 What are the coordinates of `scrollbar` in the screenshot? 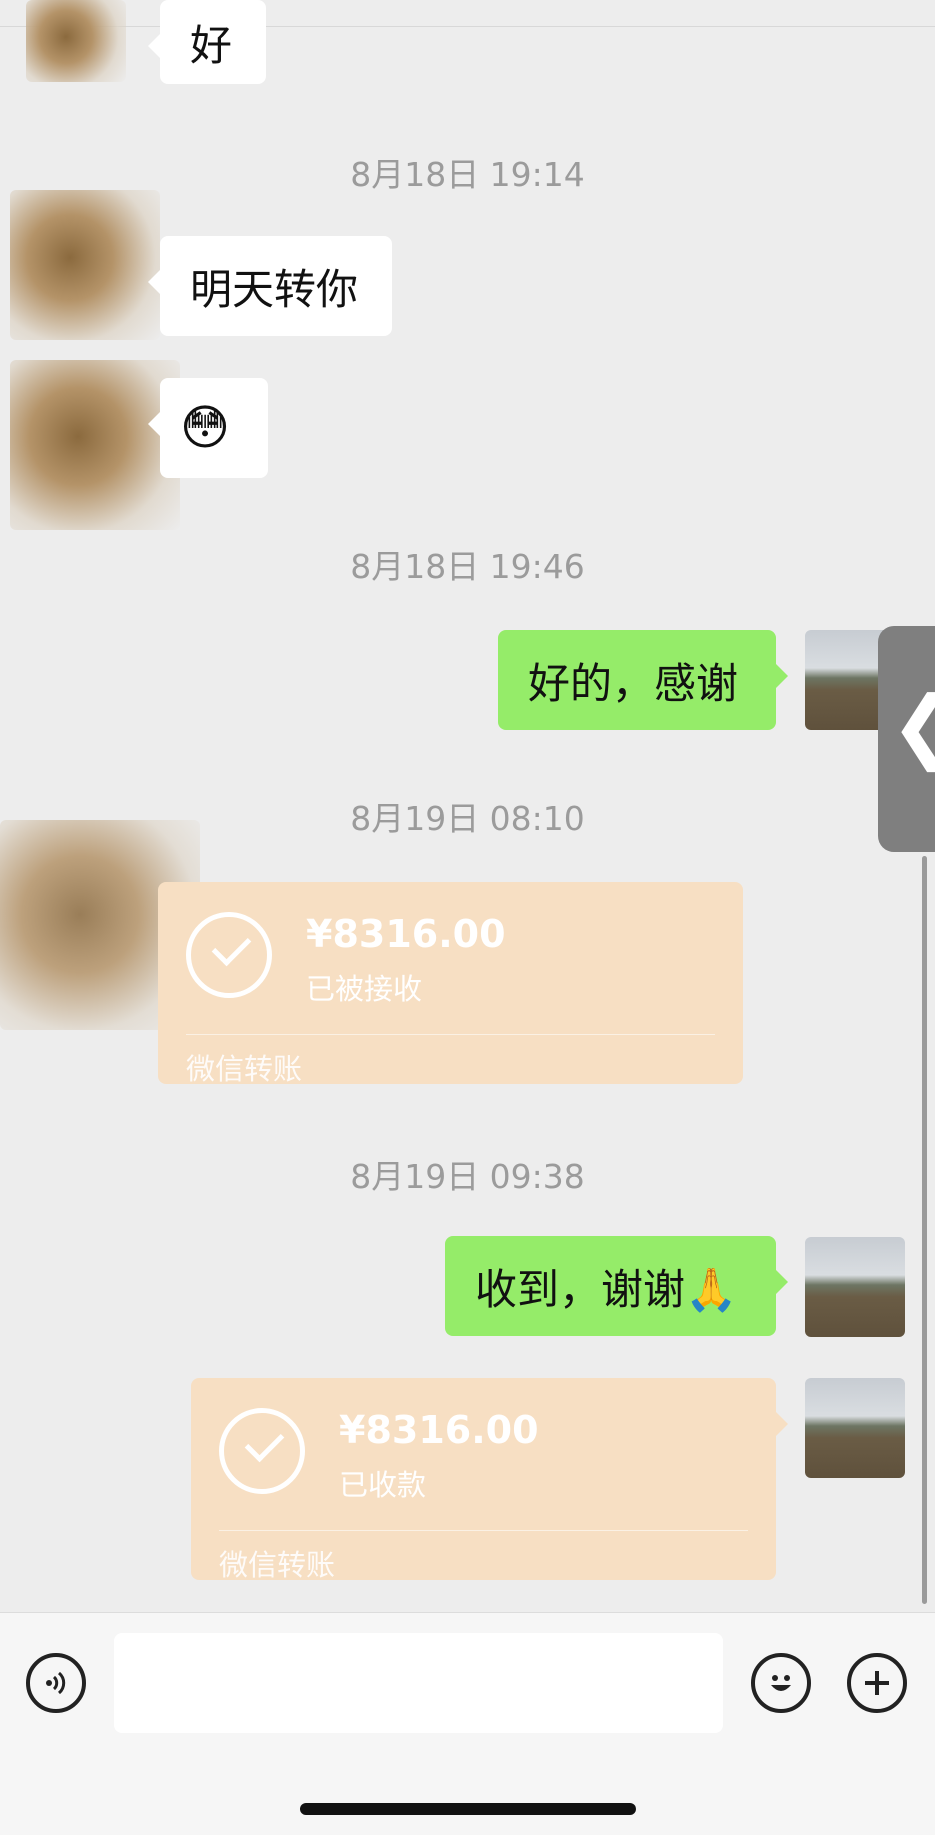 It's located at (924, 1230).